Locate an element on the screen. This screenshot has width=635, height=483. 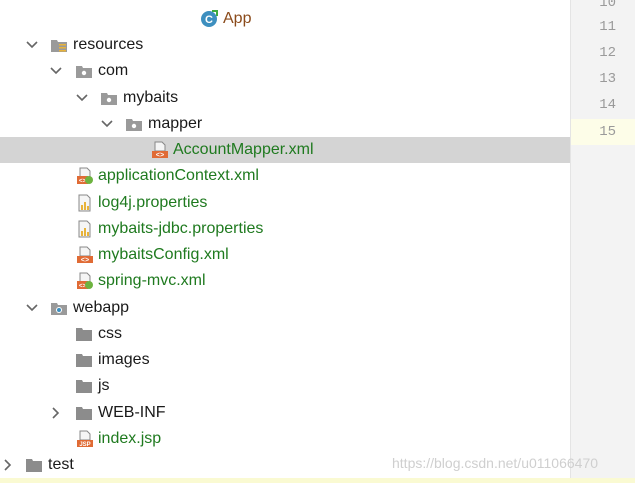
tree-item-label: mybaitsConfig.xml is located at coordinates (163, 254).